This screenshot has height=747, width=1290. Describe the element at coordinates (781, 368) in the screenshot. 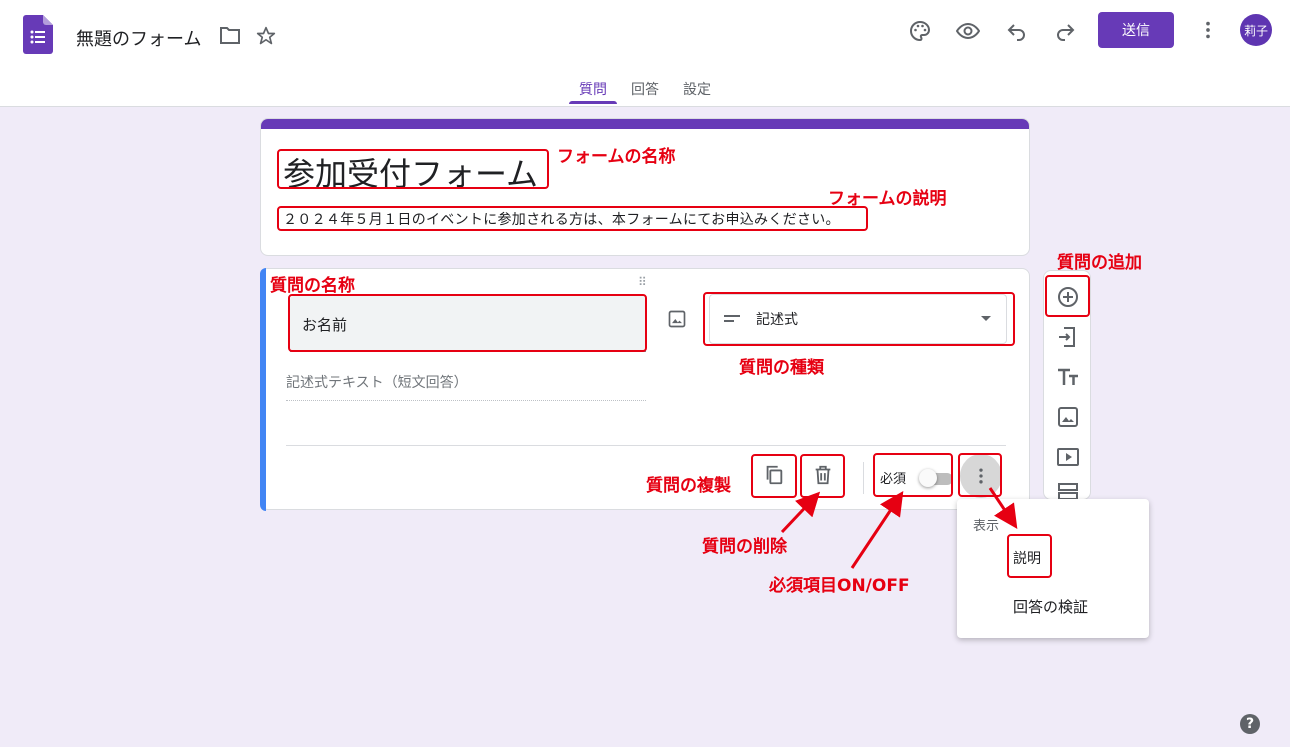

I see `annotation-question-type: 質問の種類` at that location.